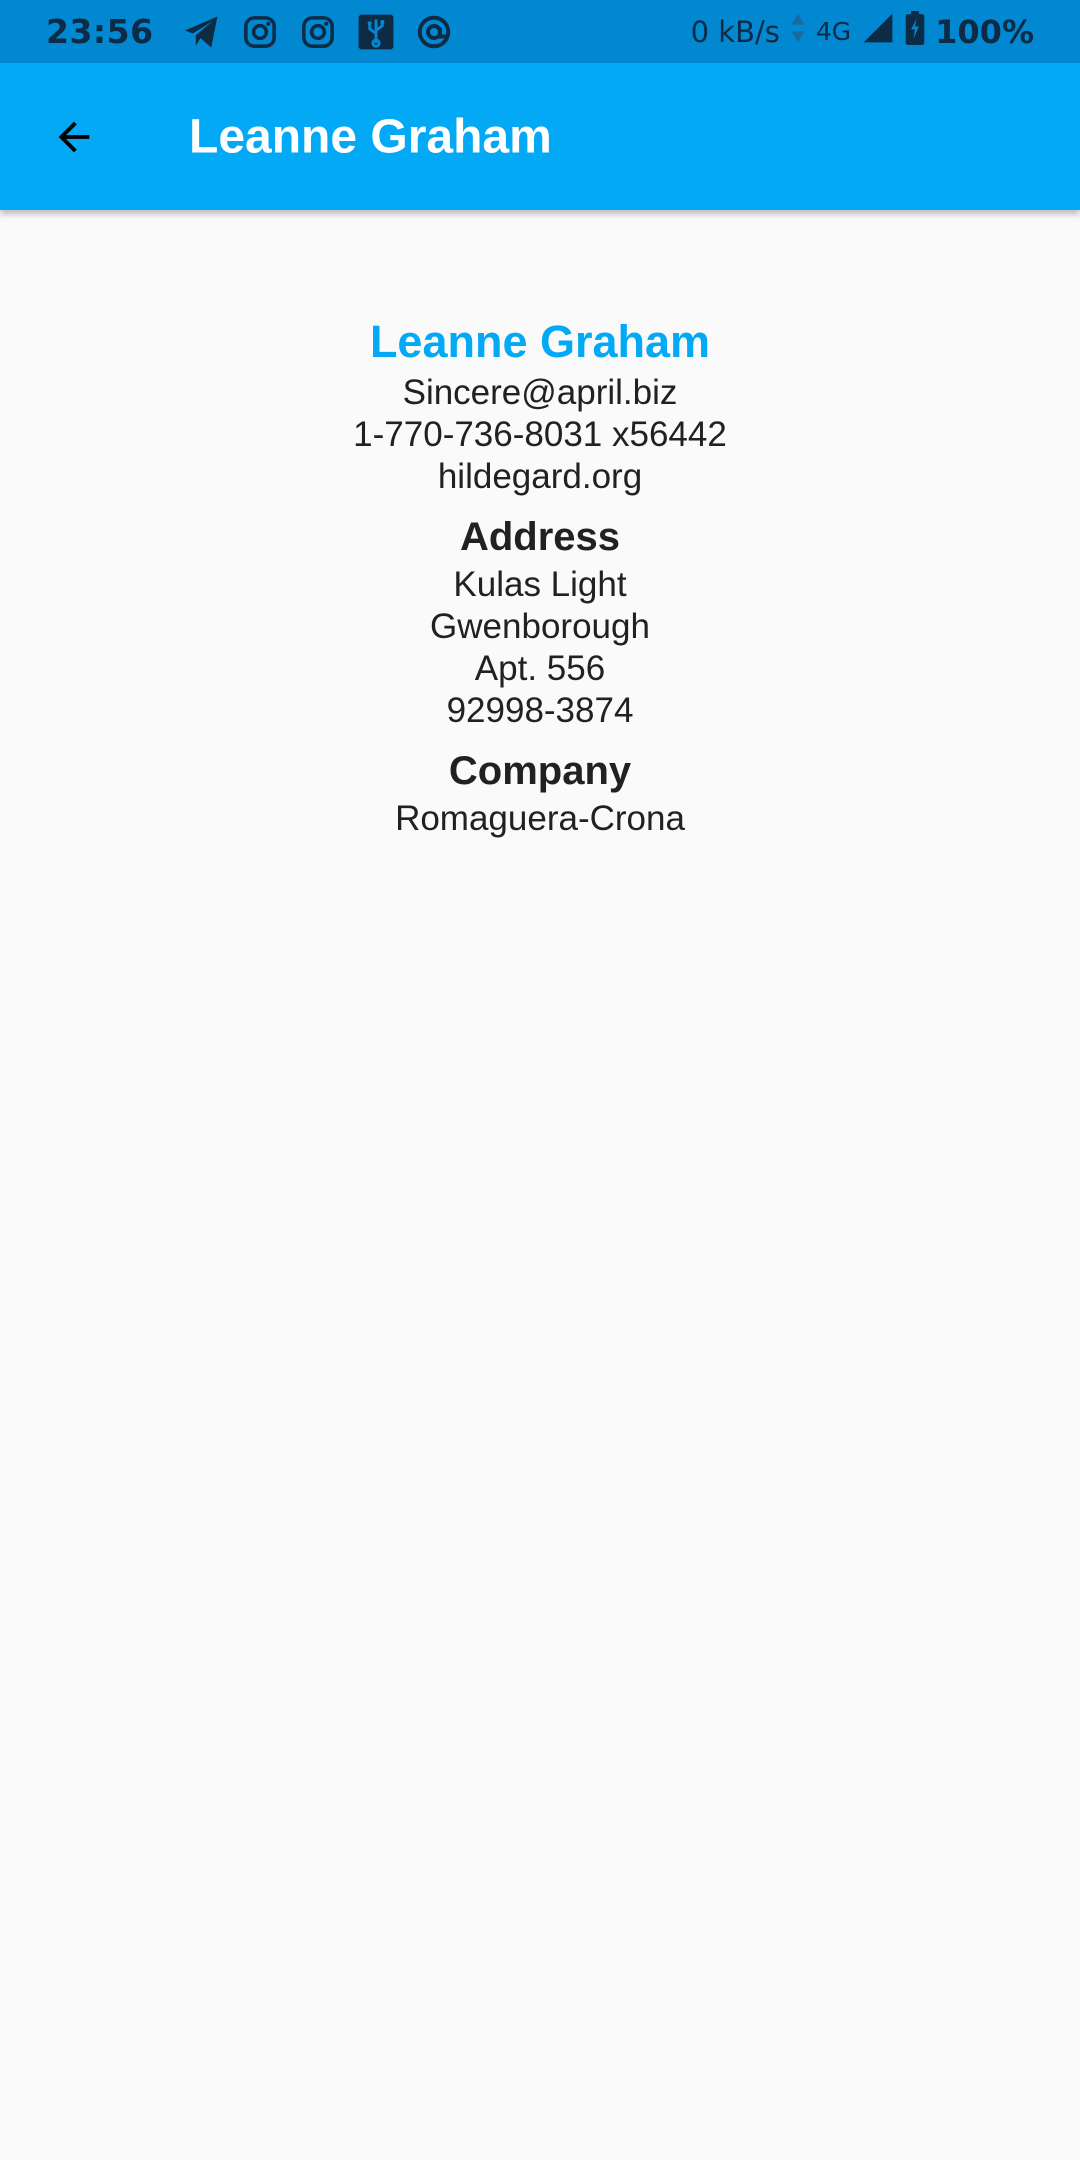 This screenshot has height=2160, width=1080. Describe the element at coordinates (370, 136) in the screenshot. I see `page-title: Leanne Graham` at that location.